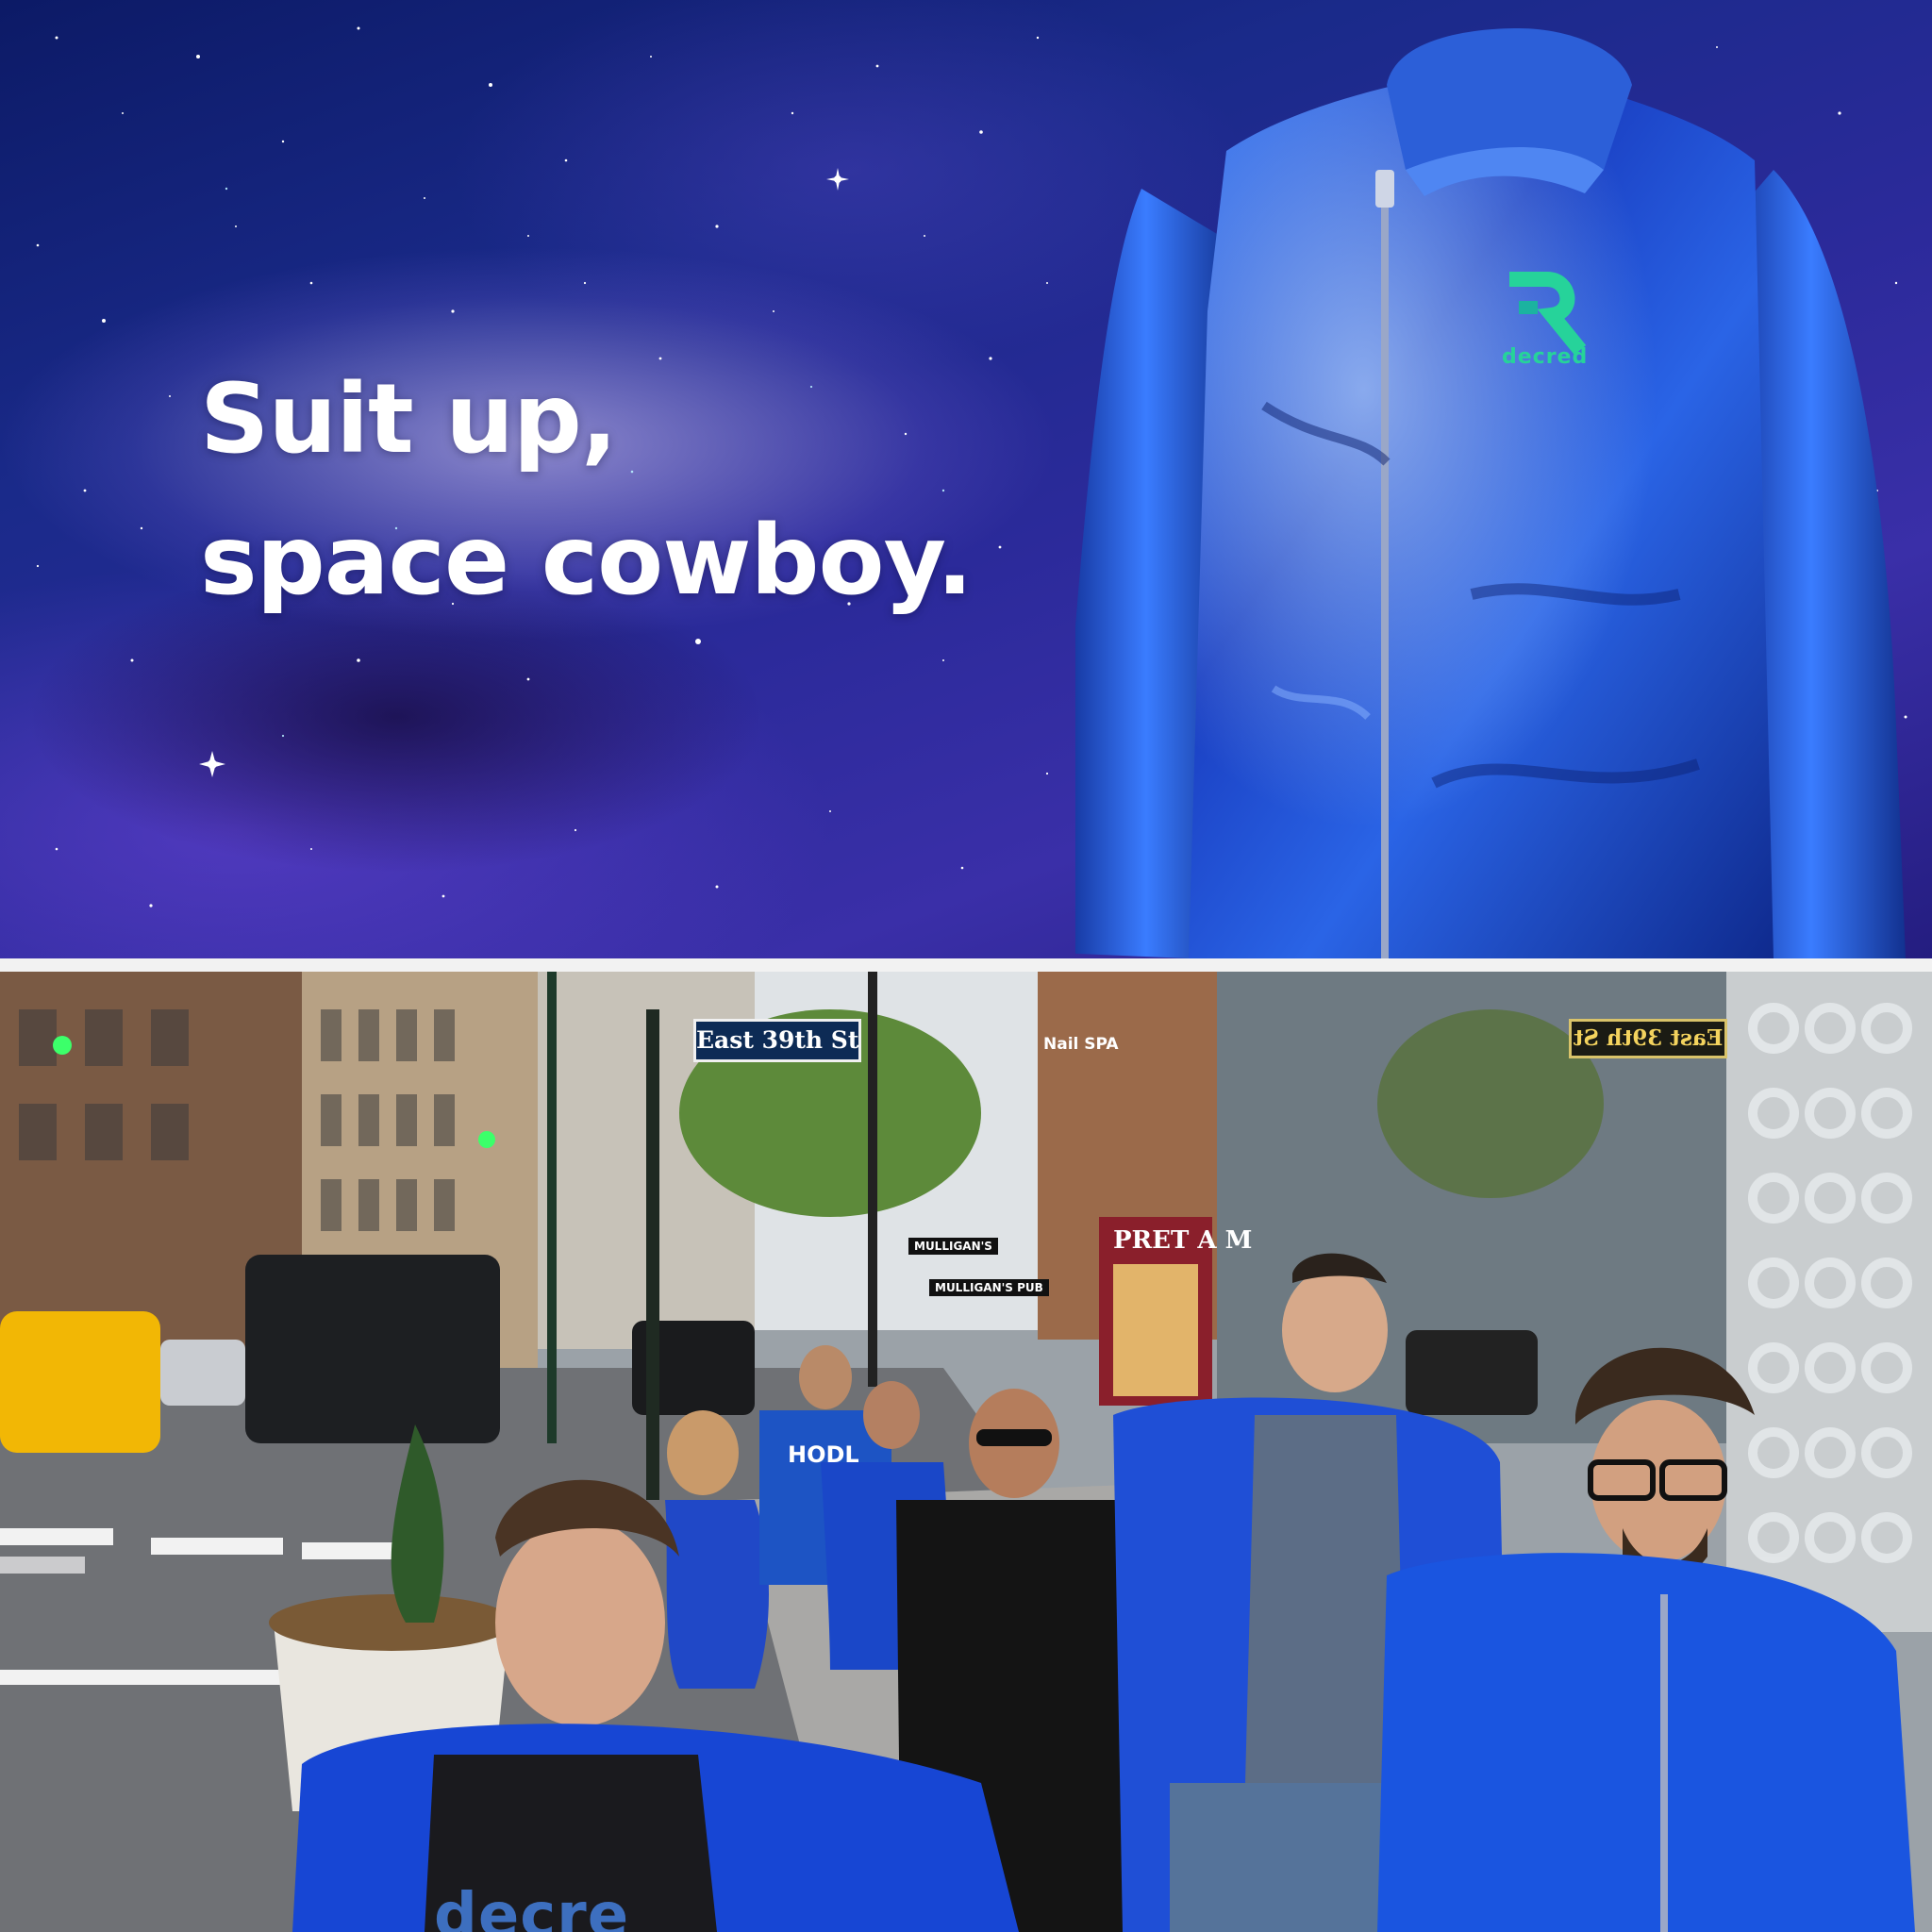 This screenshot has height=1932, width=1932. What do you see at coordinates (1545, 357) in the screenshot?
I see `jacket-logo-text: decred` at bounding box center [1545, 357].